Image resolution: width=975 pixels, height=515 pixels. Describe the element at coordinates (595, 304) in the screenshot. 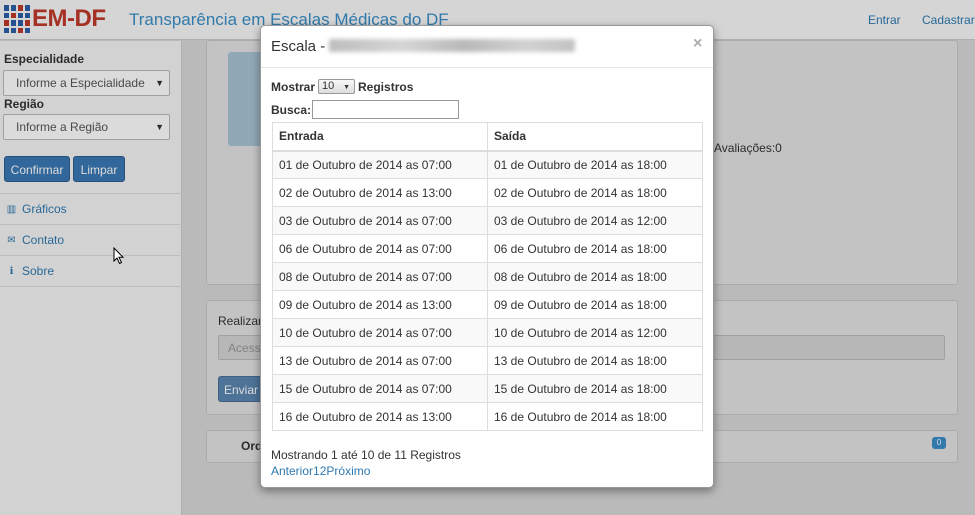

I see `saida-cell: 09 de Outubro de 2014 as 18:00` at that location.